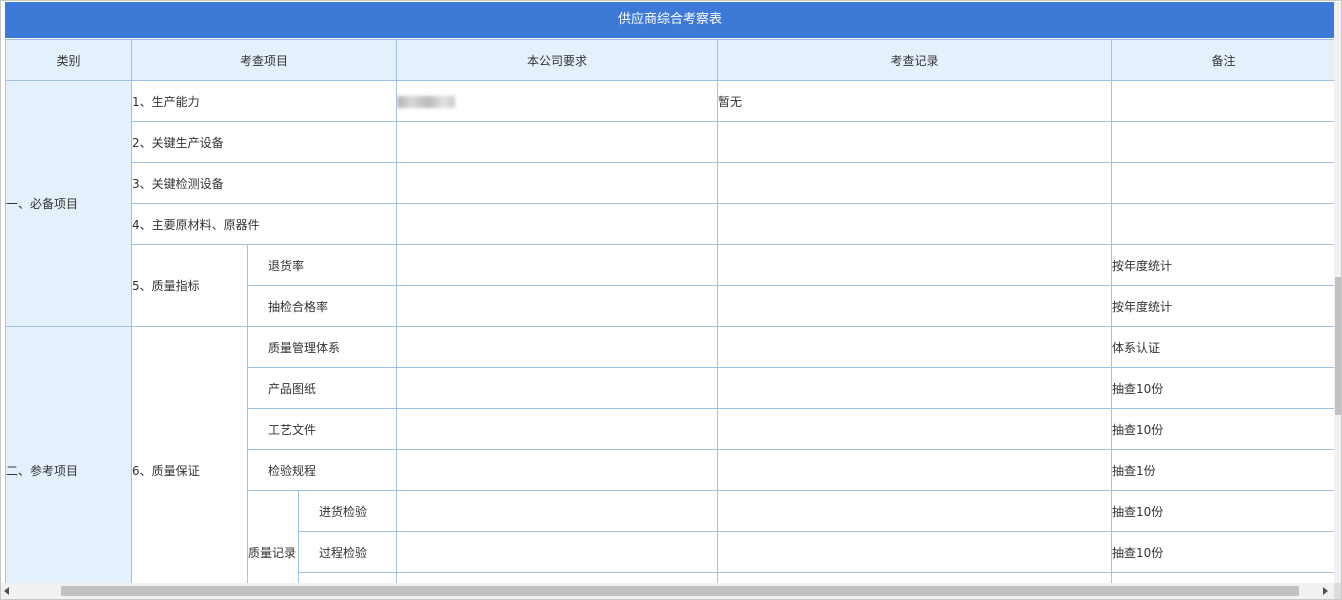  What do you see at coordinates (680, 591) in the screenshot?
I see `horizontal-scroll-thumb` at bounding box center [680, 591].